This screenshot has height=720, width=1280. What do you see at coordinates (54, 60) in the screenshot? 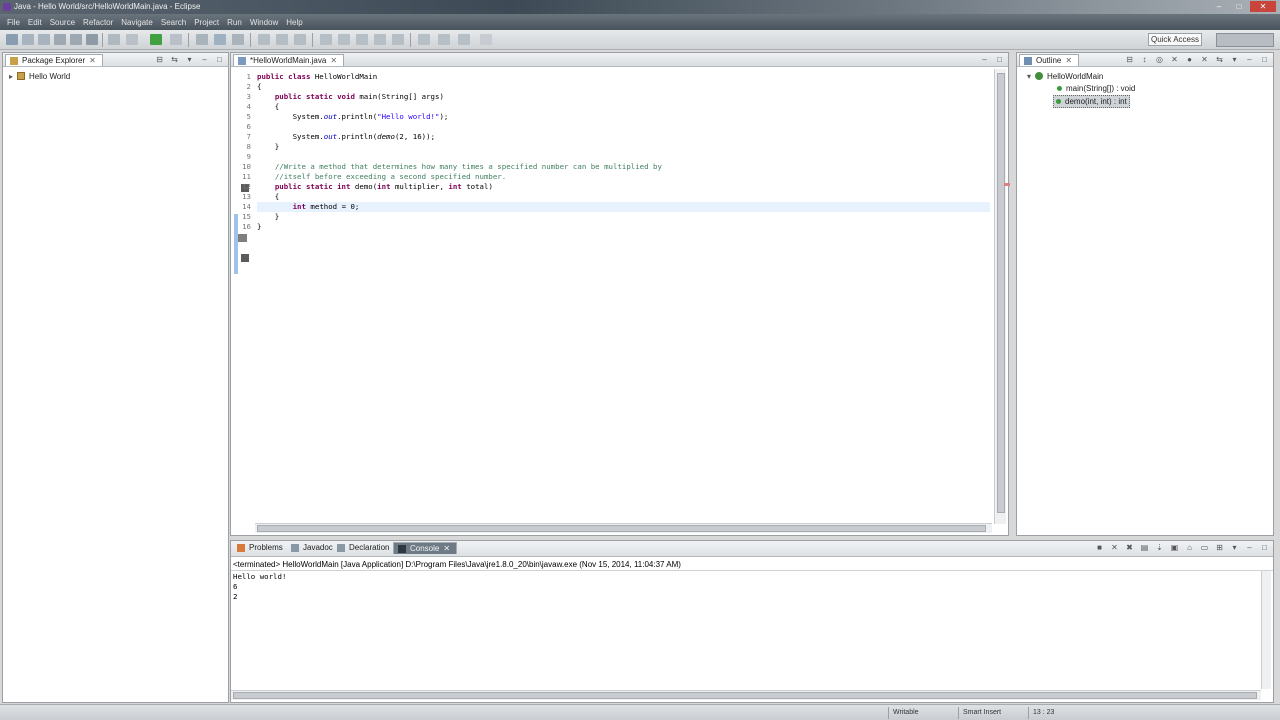
I see `tab-package-explorer: Package Explorer ✕` at bounding box center [54, 60].